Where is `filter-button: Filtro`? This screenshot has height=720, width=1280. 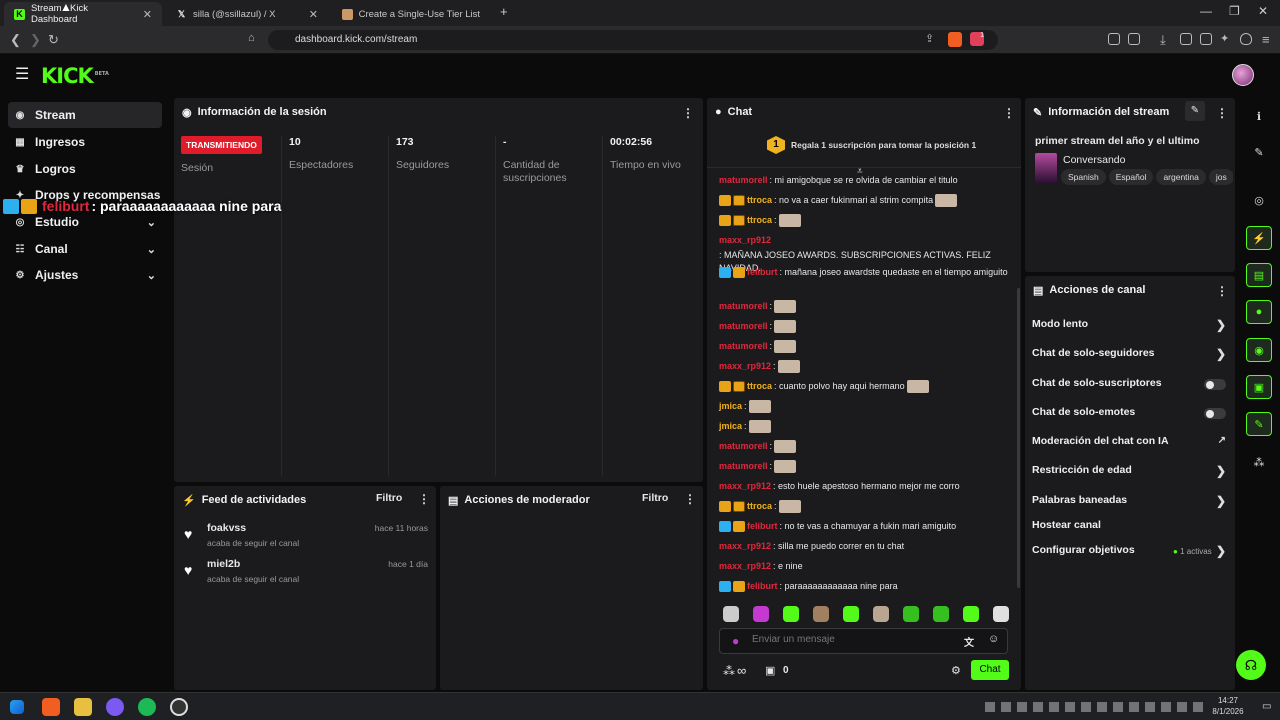 filter-button: Filtro is located at coordinates (389, 498).